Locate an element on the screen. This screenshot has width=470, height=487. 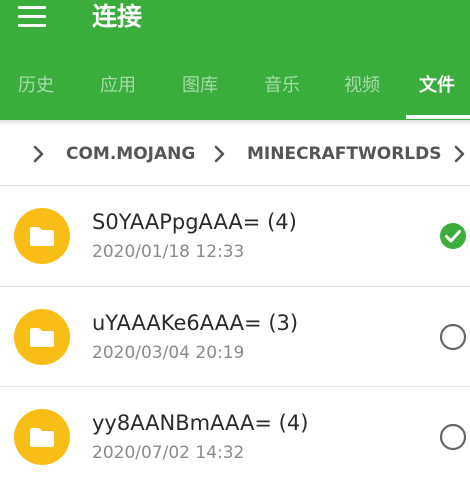
tab-apps: 应用 is located at coordinates (118, 86).